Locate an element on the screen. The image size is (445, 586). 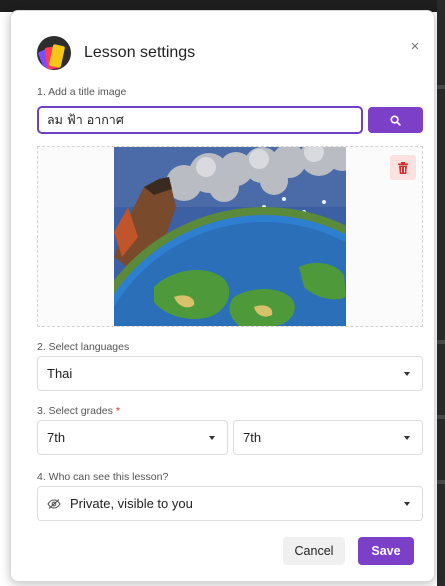
grades-label: 3. Select grades * is located at coordinates (78, 411).